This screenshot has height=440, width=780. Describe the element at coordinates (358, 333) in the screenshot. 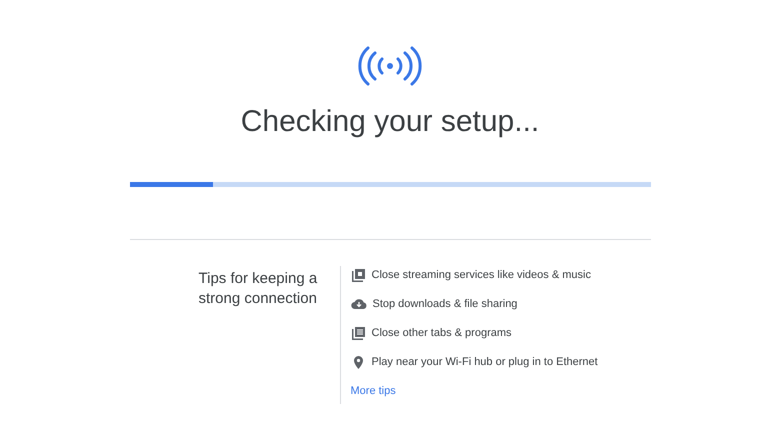

I see `tabs-stack-icon` at that location.